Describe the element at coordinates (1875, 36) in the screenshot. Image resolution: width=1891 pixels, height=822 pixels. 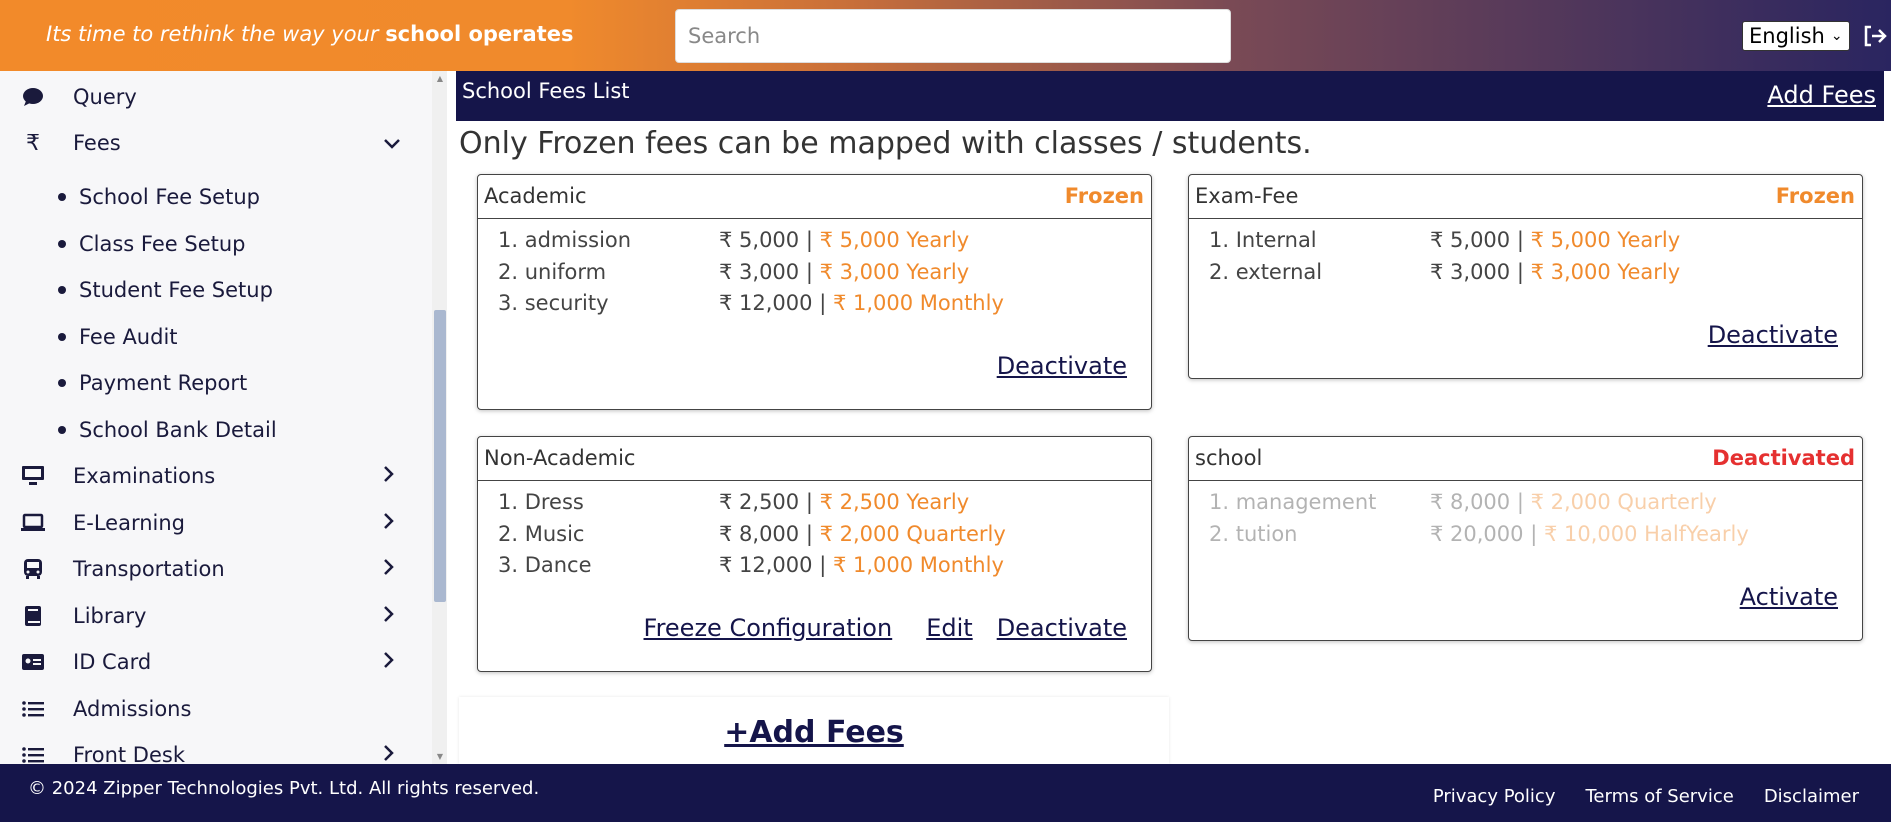
I see `logout-icon` at that location.